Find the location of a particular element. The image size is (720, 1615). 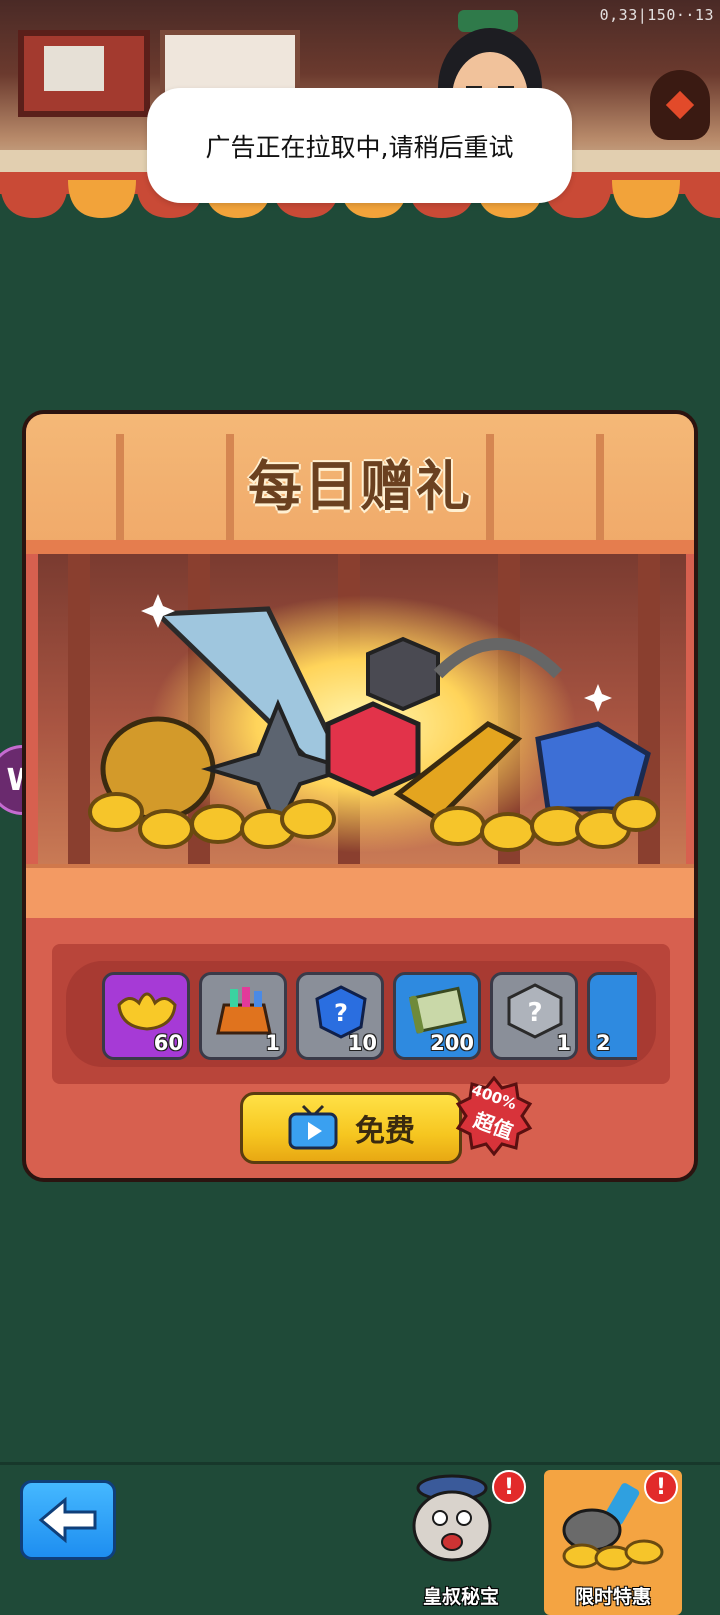

toast-message: 广告正在拉取中,请稍后重试 is located at coordinates (359, 145).